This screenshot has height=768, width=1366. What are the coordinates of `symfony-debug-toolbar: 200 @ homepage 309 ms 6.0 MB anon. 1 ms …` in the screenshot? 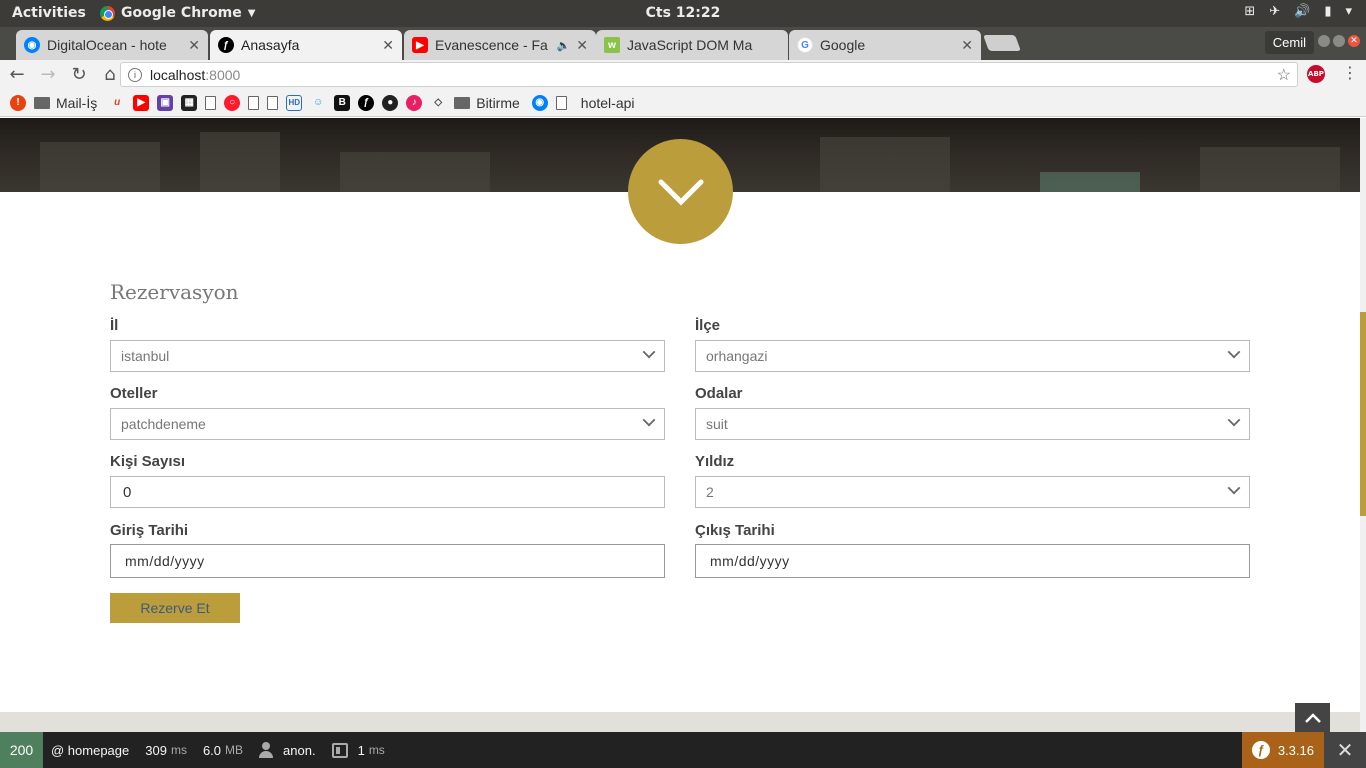 It's located at (683, 750).